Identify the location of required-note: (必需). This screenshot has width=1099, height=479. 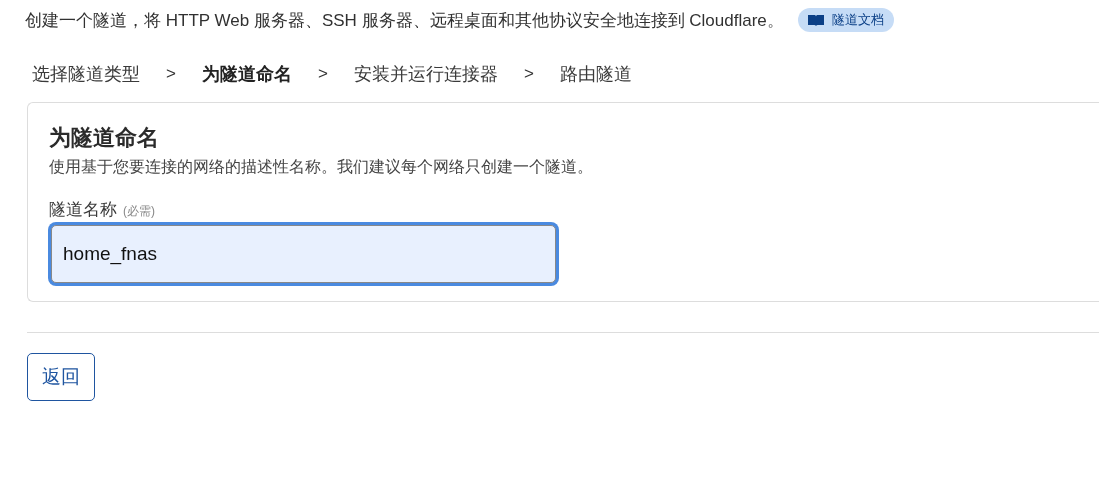
(139, 211).